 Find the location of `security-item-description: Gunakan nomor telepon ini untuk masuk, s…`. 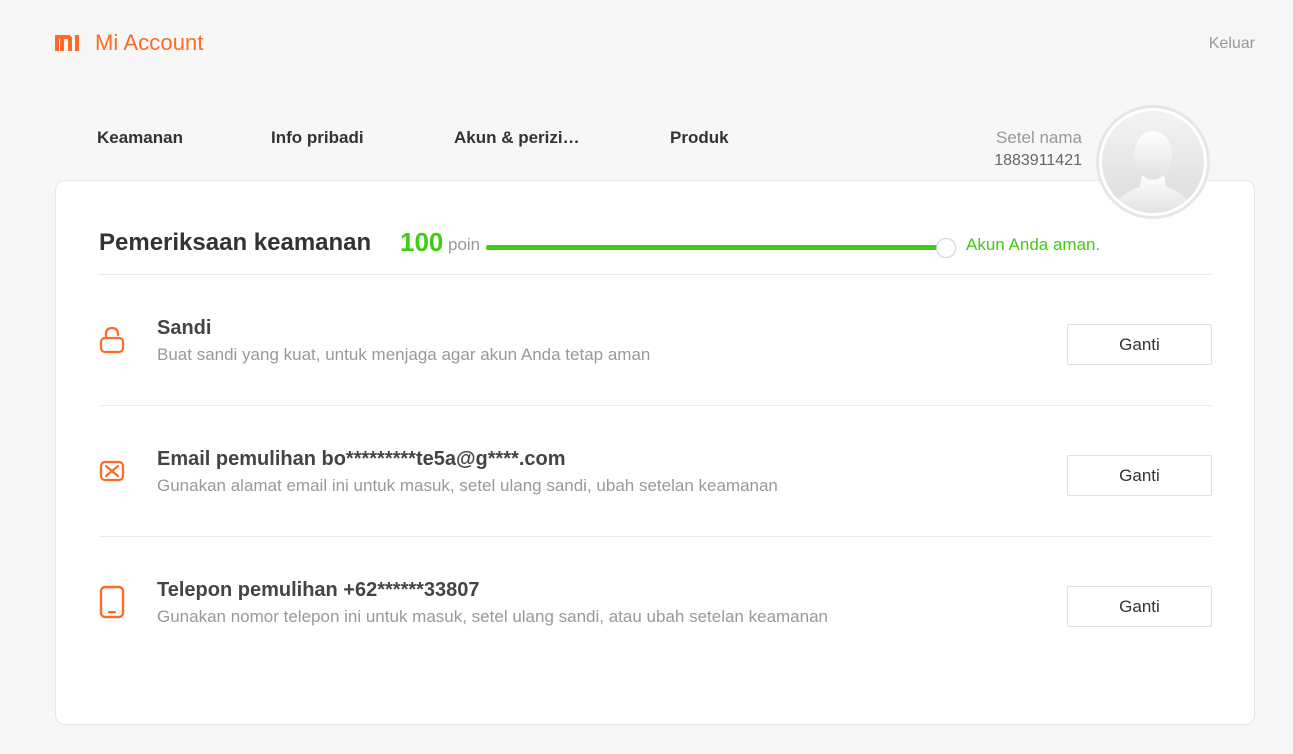

security-item-description: Gunakan nomor telepon ini untuk masuk, s… is located at coordinates (493, 616).